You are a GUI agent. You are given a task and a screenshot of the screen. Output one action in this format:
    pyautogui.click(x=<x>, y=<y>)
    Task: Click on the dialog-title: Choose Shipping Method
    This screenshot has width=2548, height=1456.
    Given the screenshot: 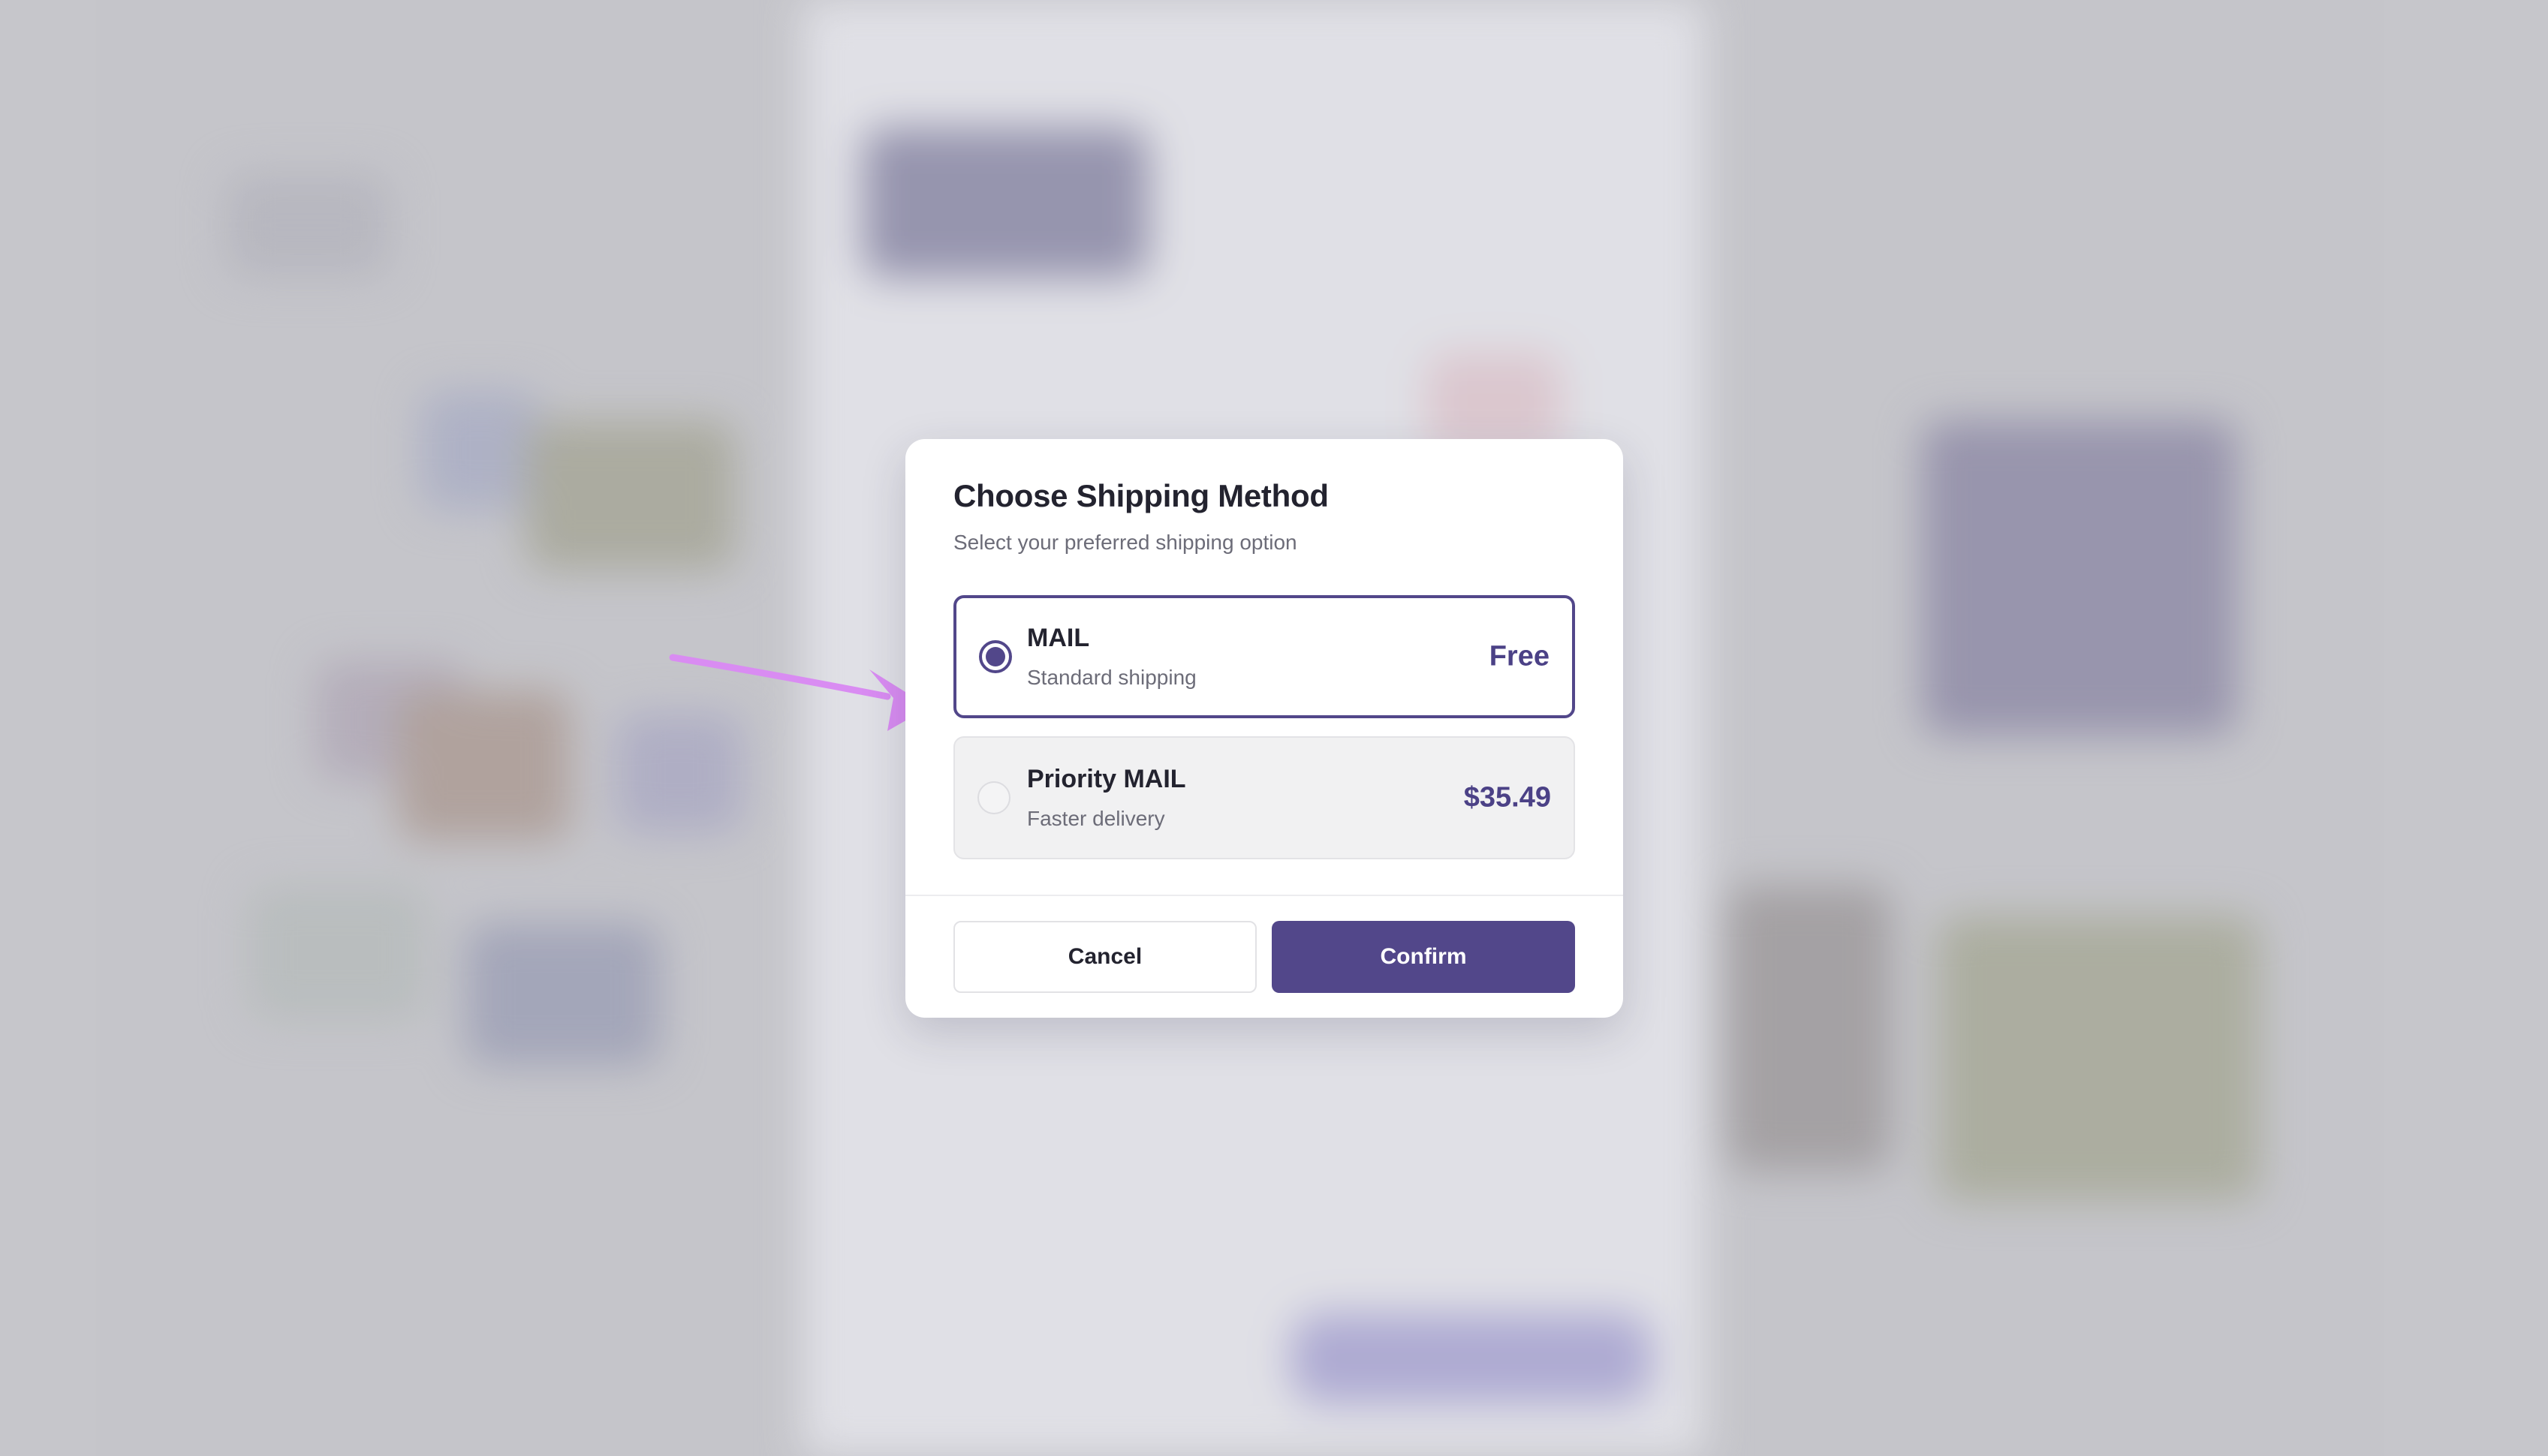 What is the action you would take?
    pyautogui.click(x=1141, y=495)
    